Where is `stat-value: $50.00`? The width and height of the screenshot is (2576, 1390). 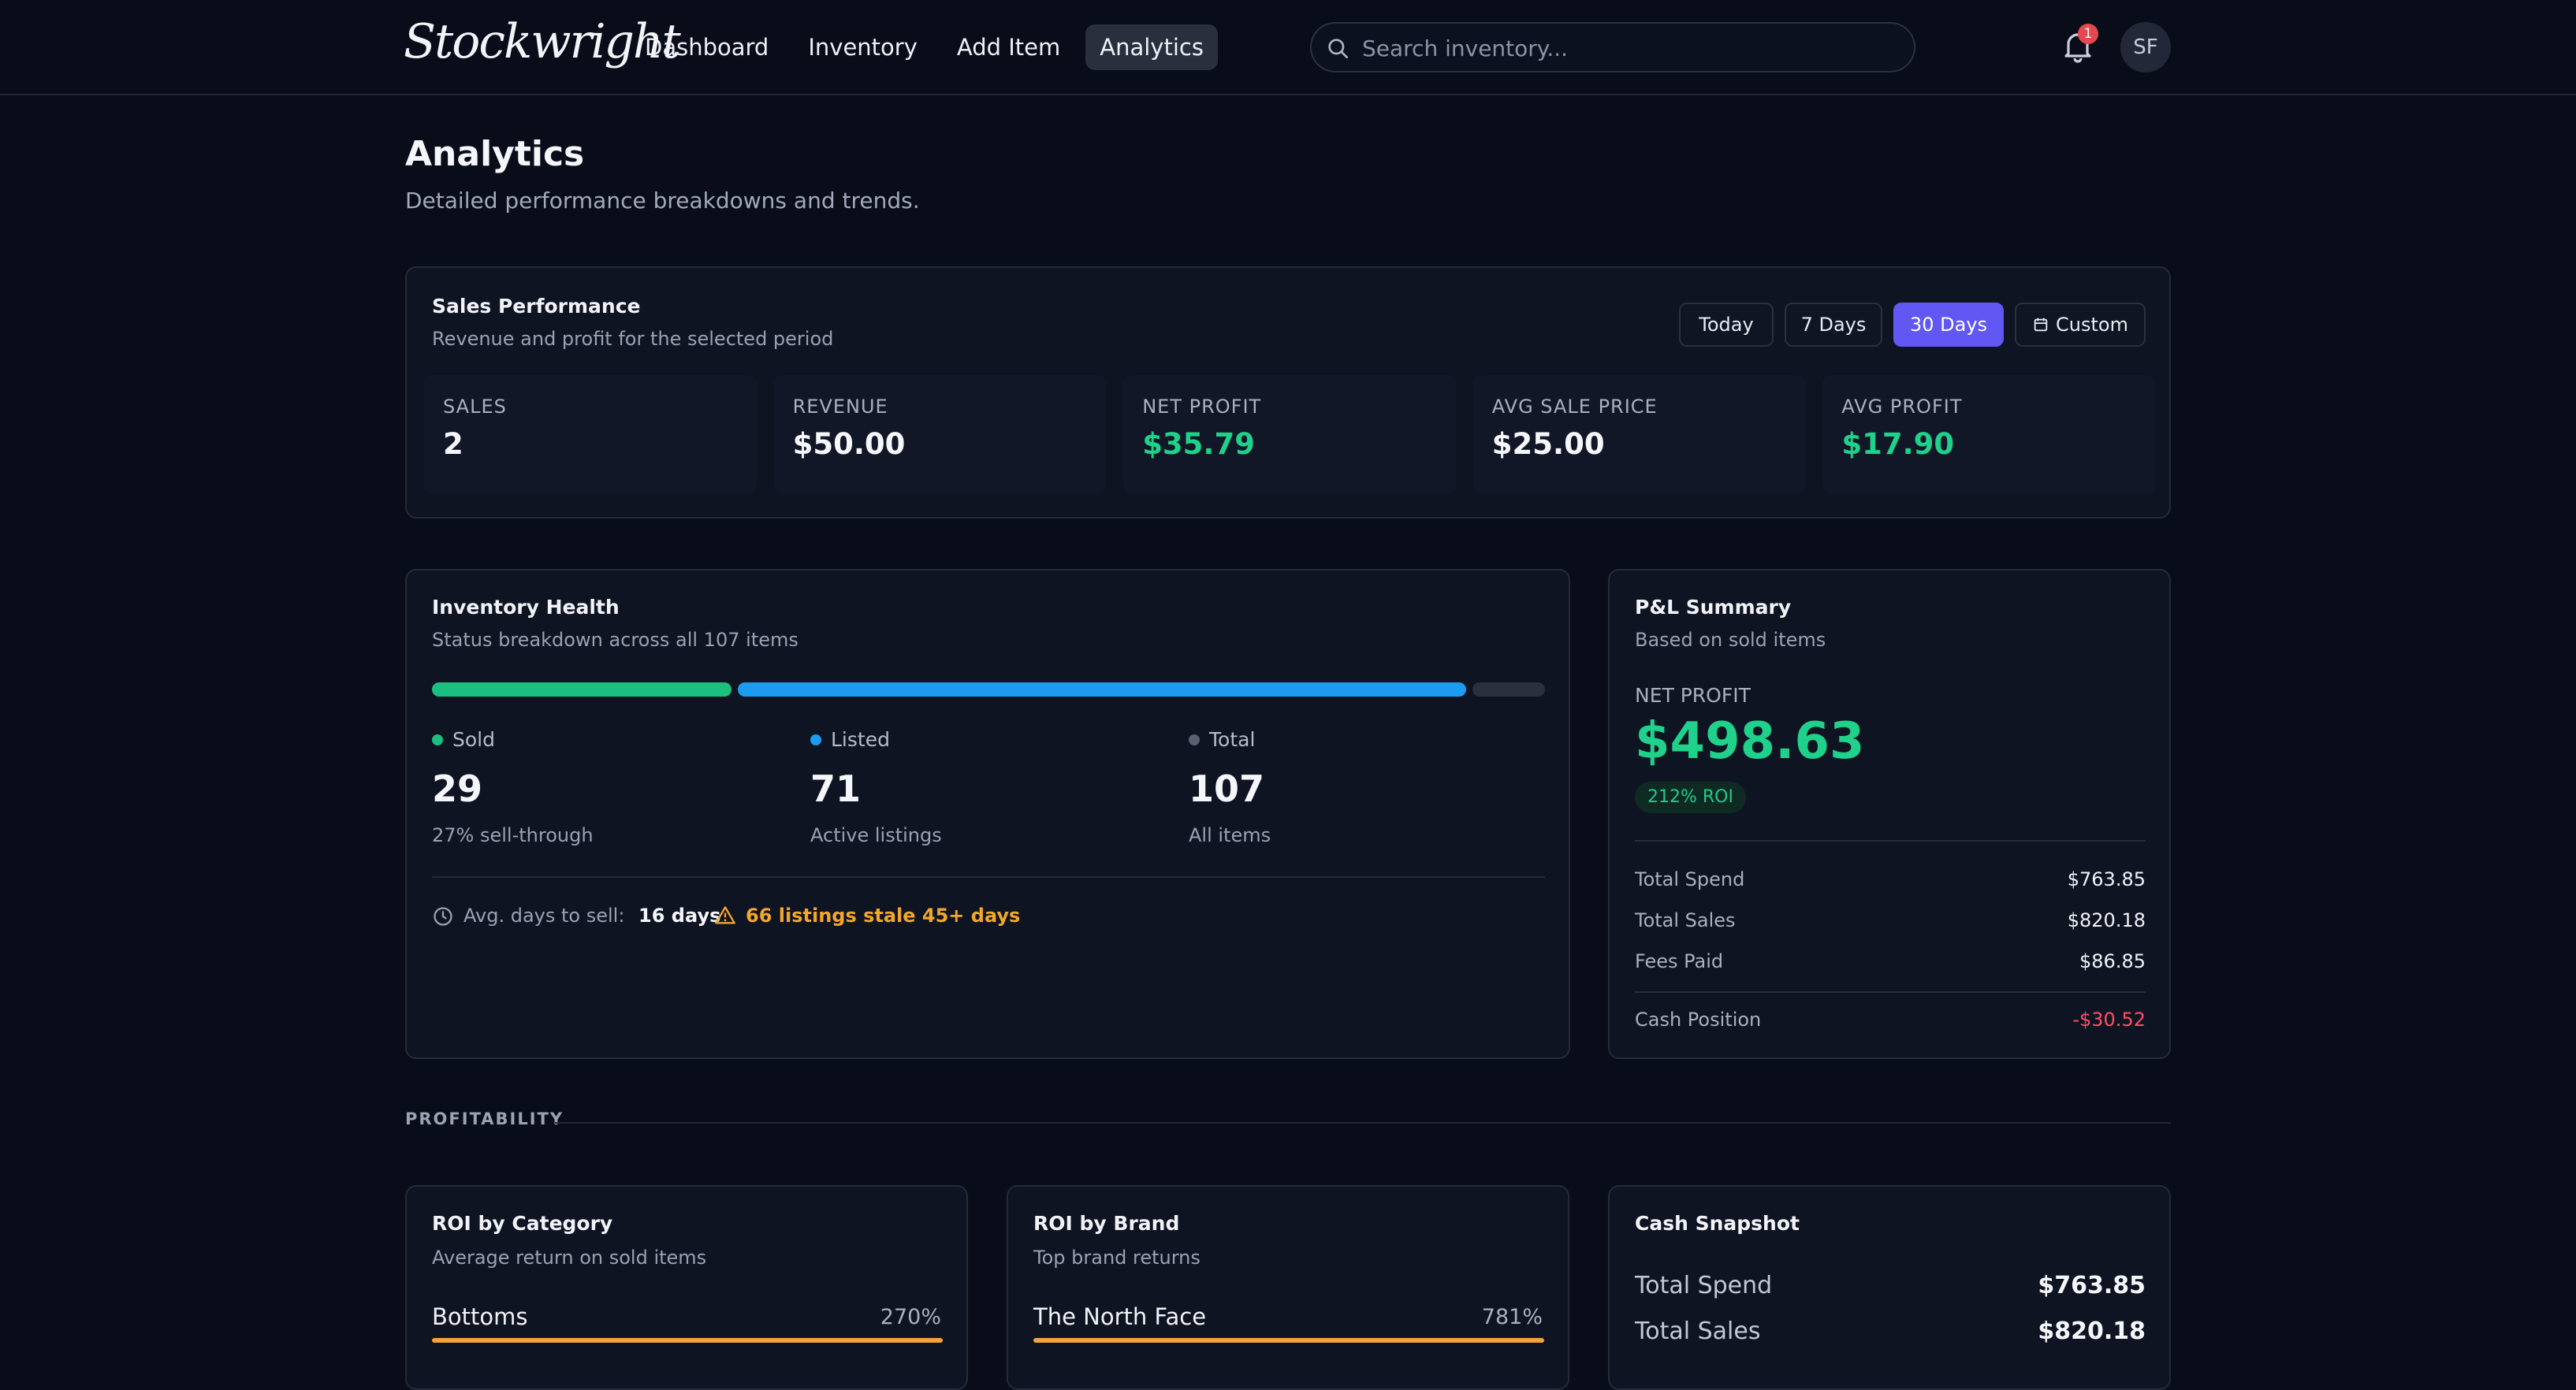 stat-value: $50.00 is located at coordinates (849, 444).